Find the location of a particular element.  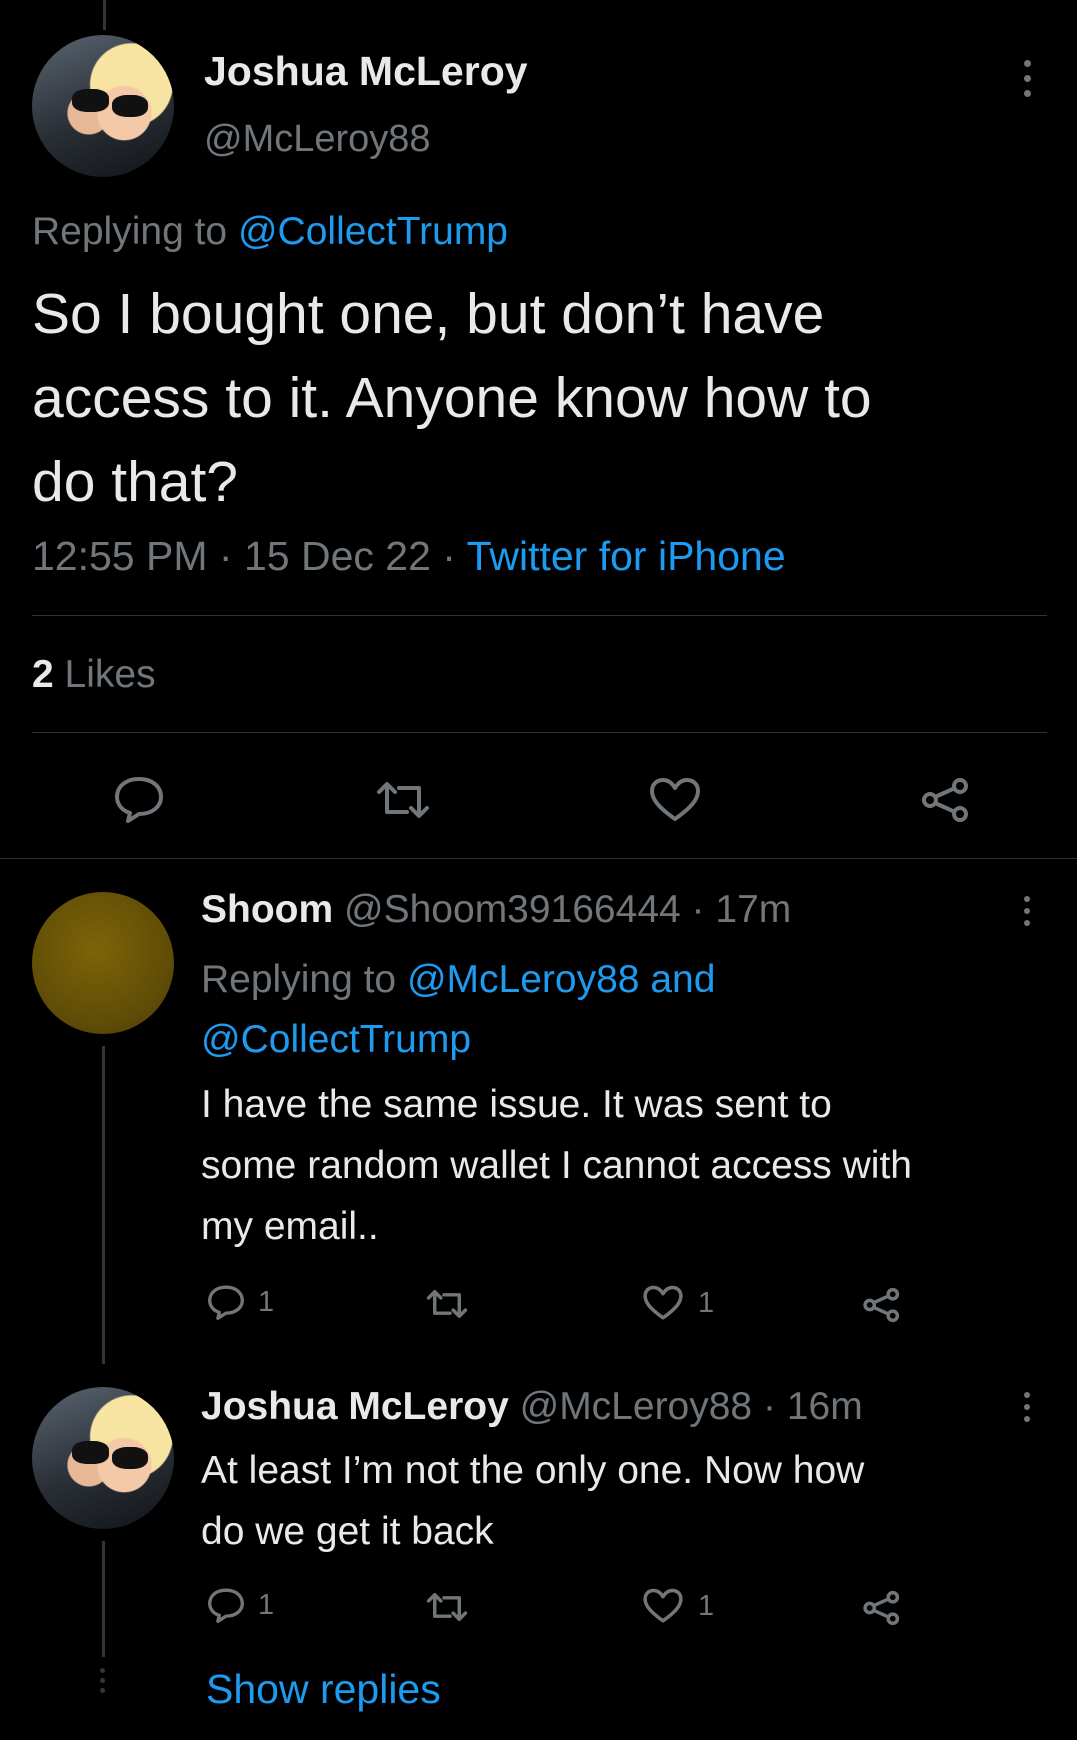

reply1-share-icon is located at coordinates (882, 1305).